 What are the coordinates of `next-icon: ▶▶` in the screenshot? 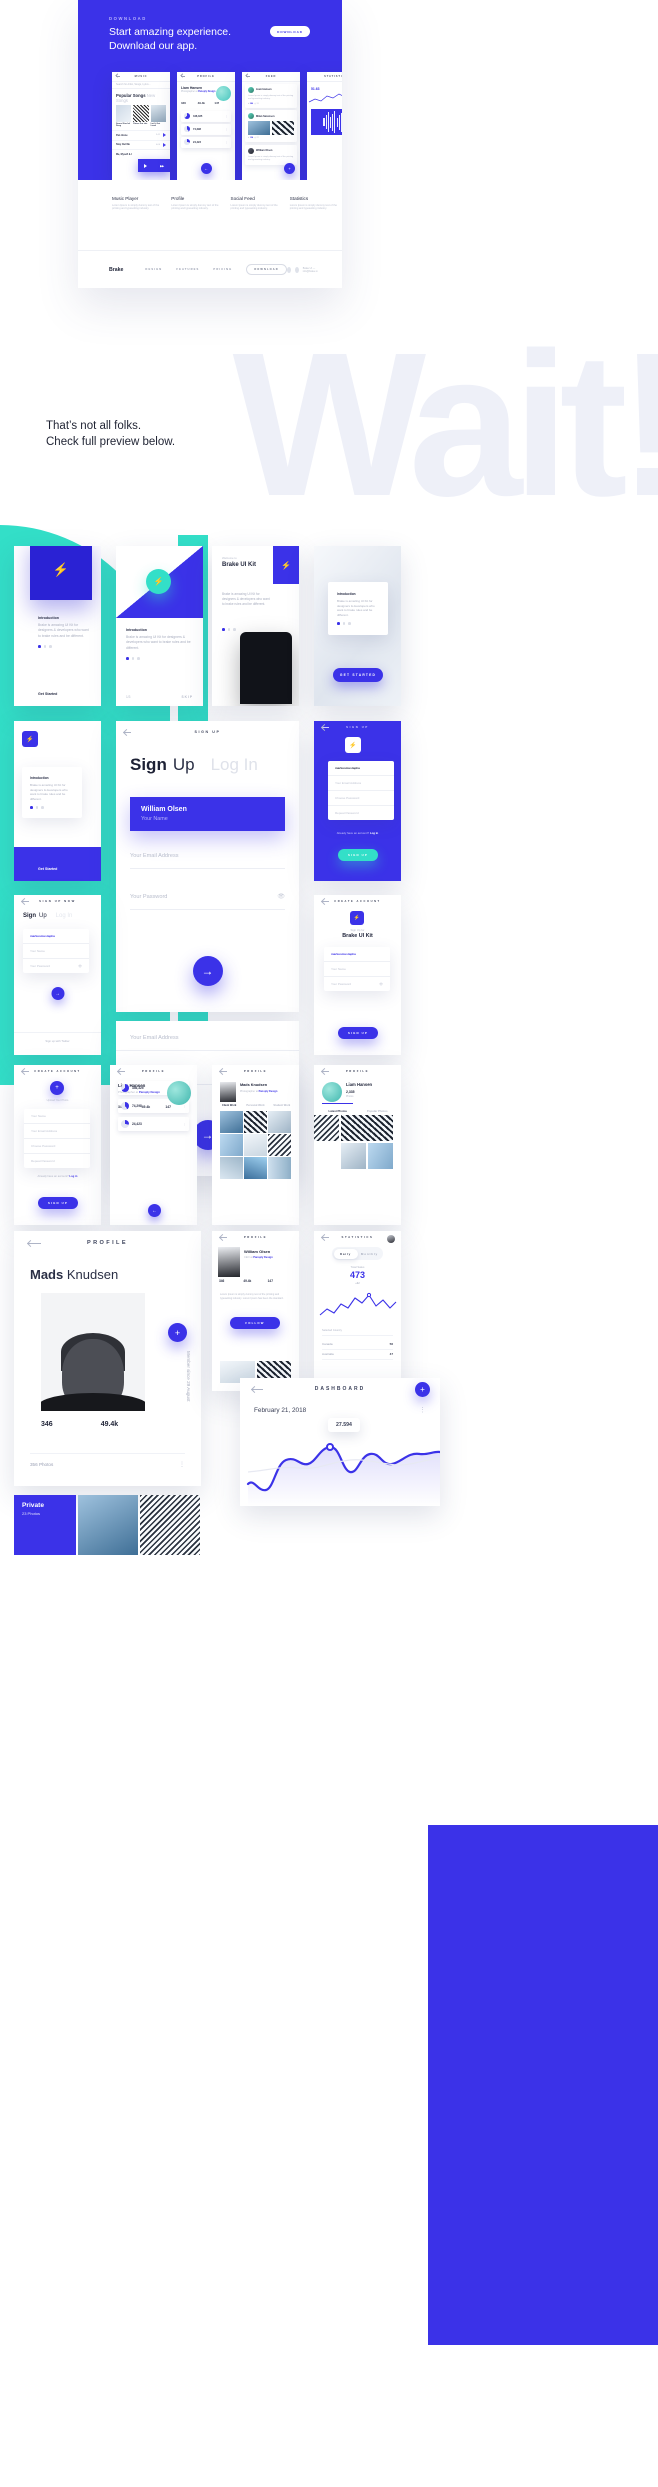 It's located at (162, 166).